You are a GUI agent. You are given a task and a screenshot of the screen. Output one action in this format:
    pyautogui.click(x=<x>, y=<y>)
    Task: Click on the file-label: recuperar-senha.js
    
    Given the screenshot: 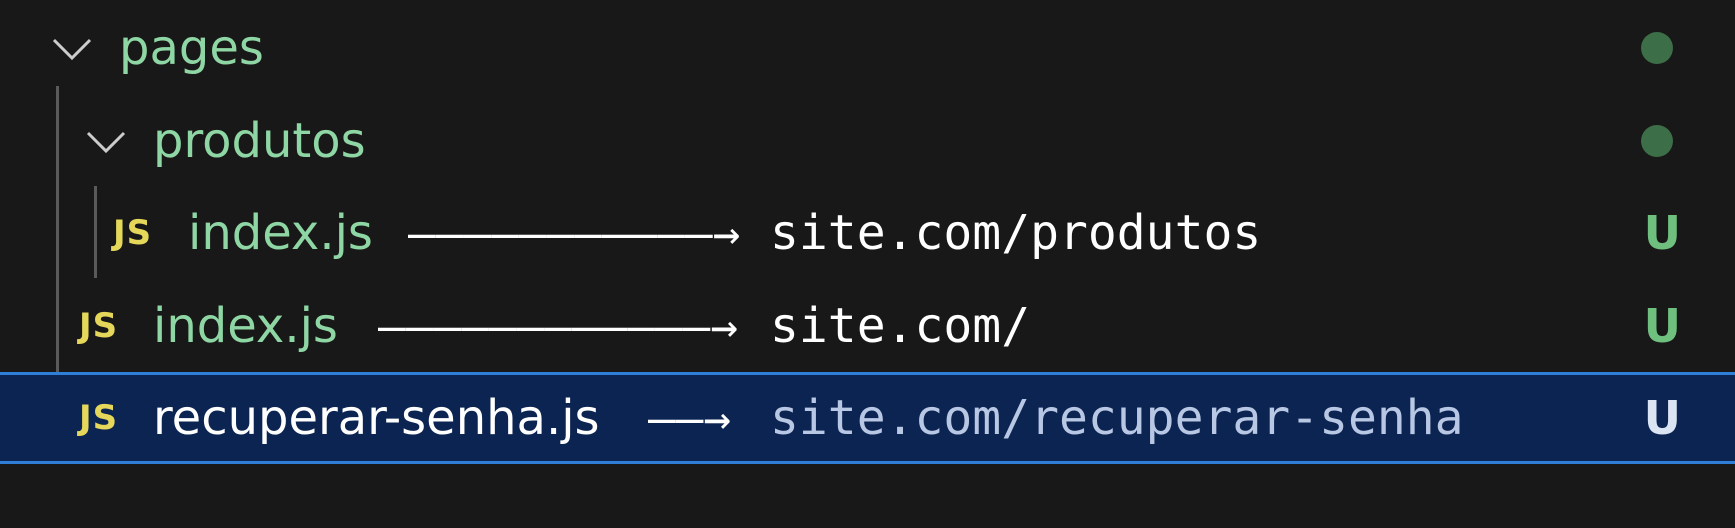 What is the action you would take?
    pyautogui.click(x=376, y=418)
    